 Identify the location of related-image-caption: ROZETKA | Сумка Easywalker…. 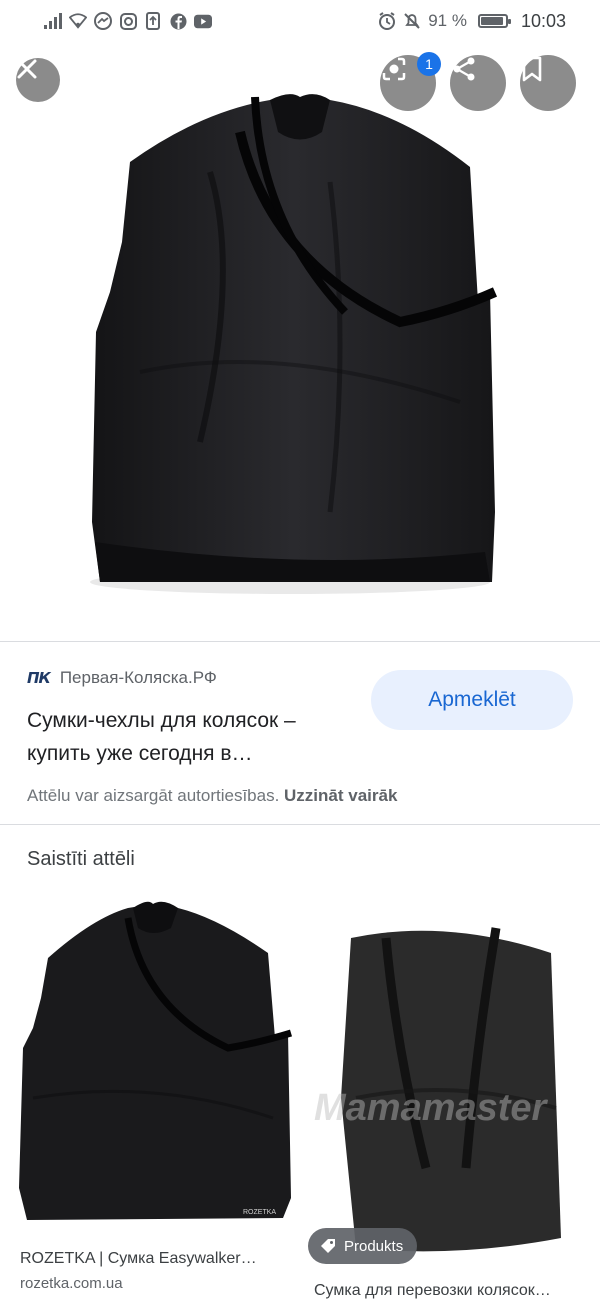
(138, 1258).